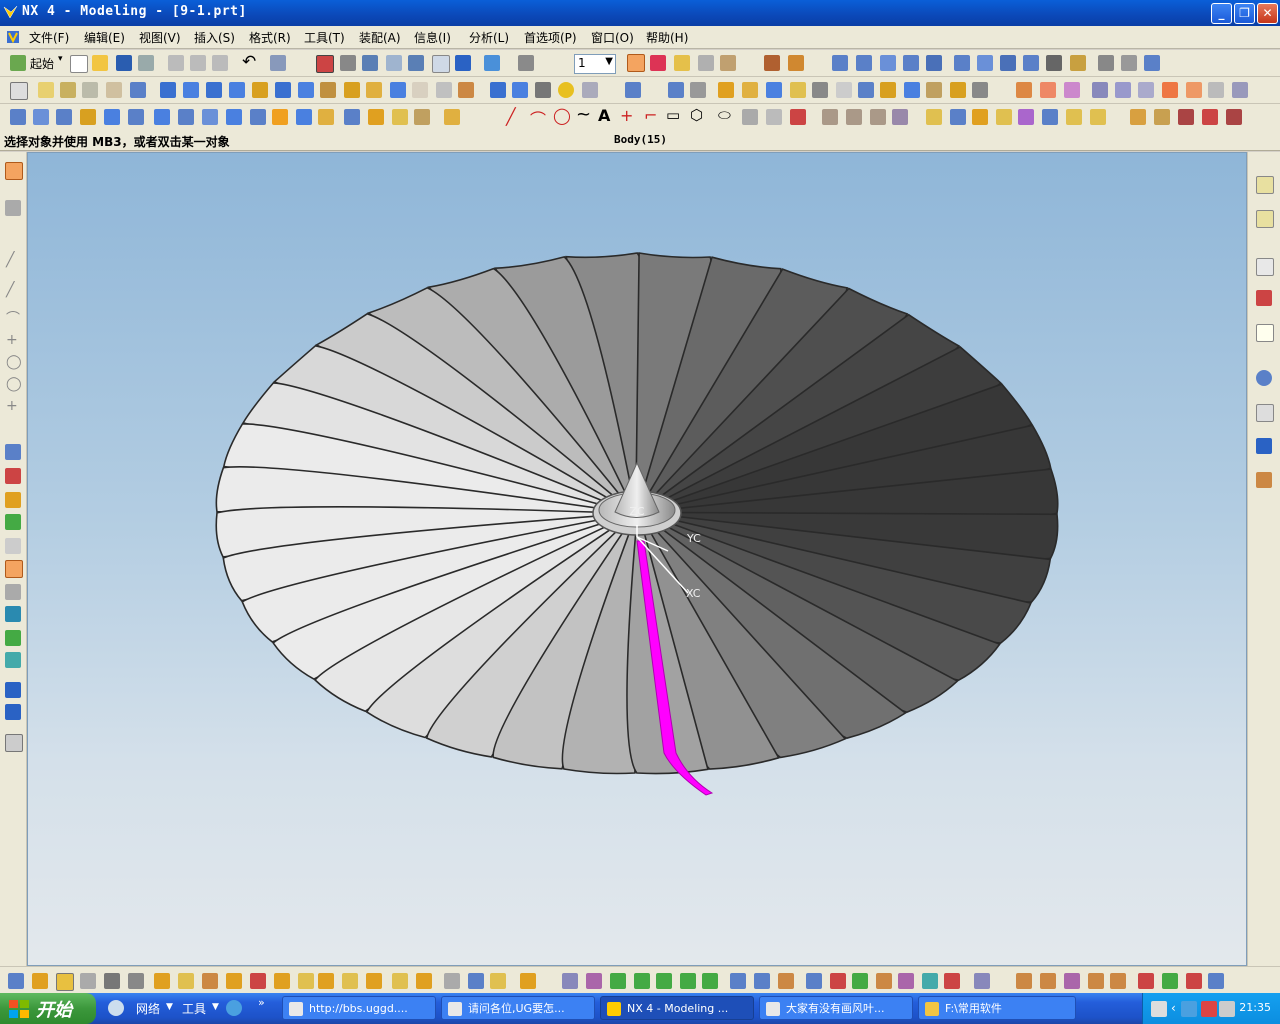 The image size is (1280, 1024). I want to click on cylinder-icon, so click(168, 90).